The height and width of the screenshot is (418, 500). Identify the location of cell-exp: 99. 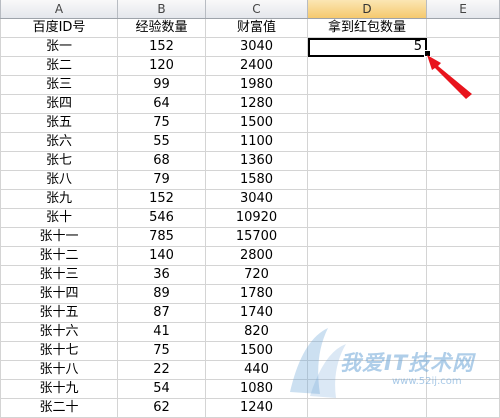
(161, 85).